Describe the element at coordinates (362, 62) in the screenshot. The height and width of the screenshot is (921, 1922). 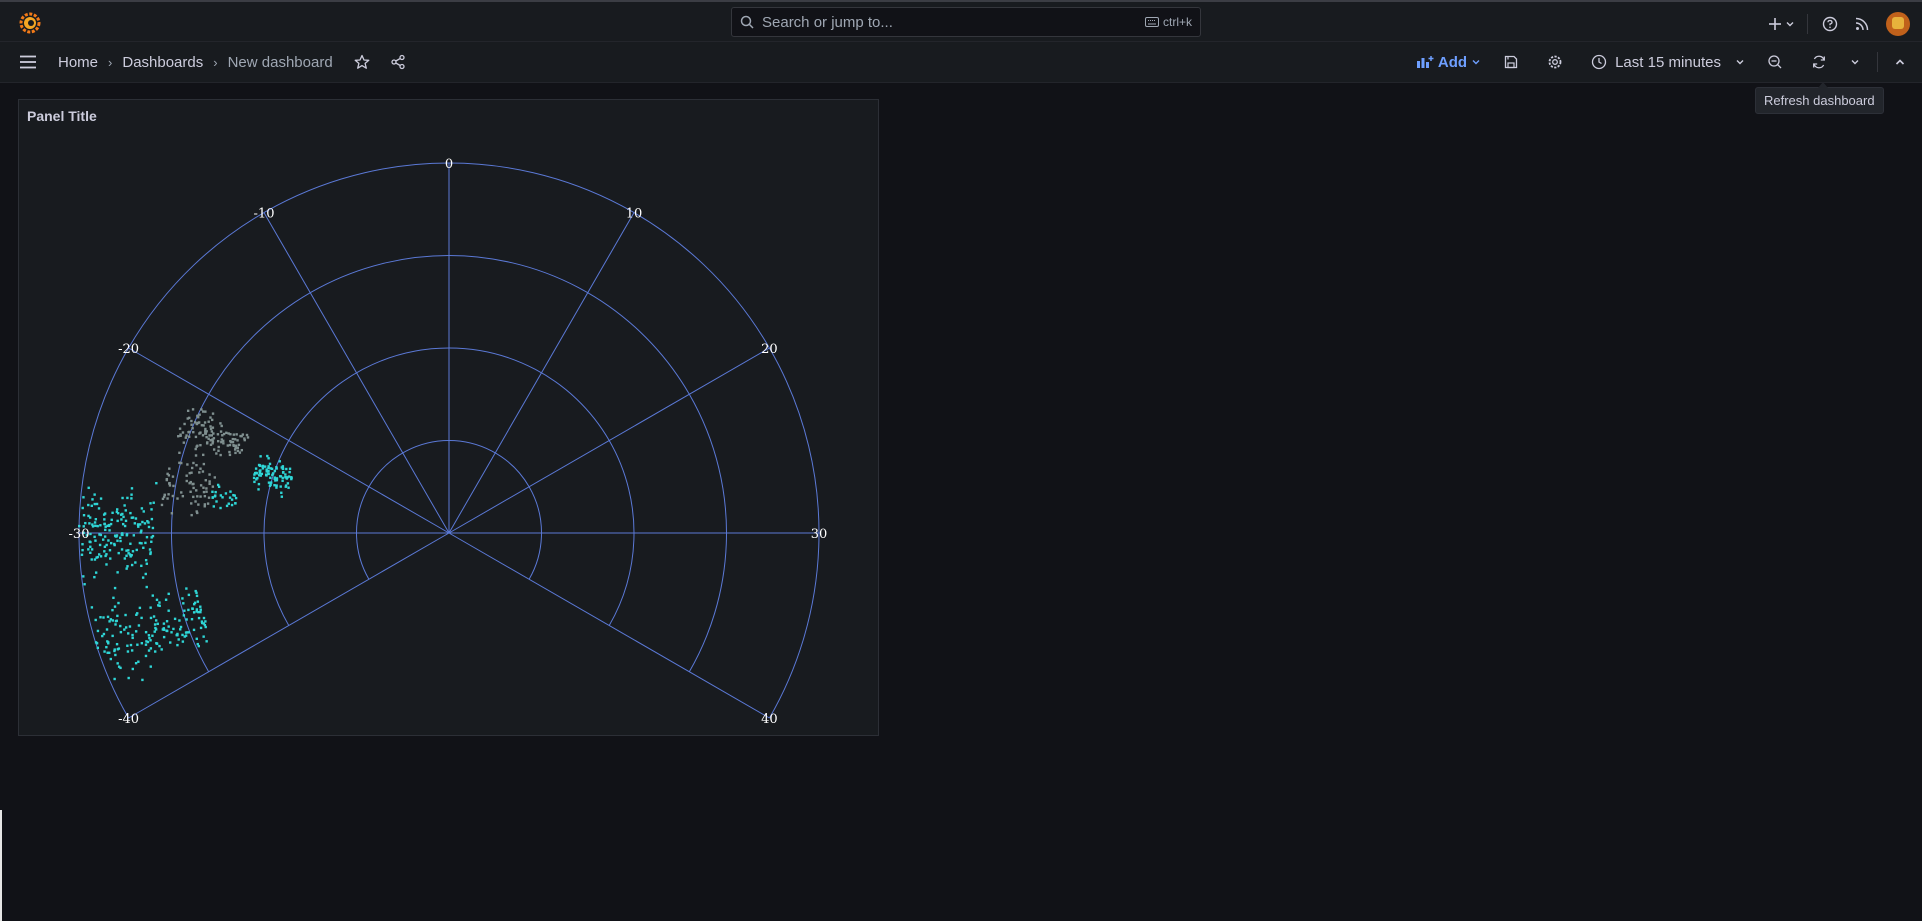
I see `mark-favorite-button` at that location.